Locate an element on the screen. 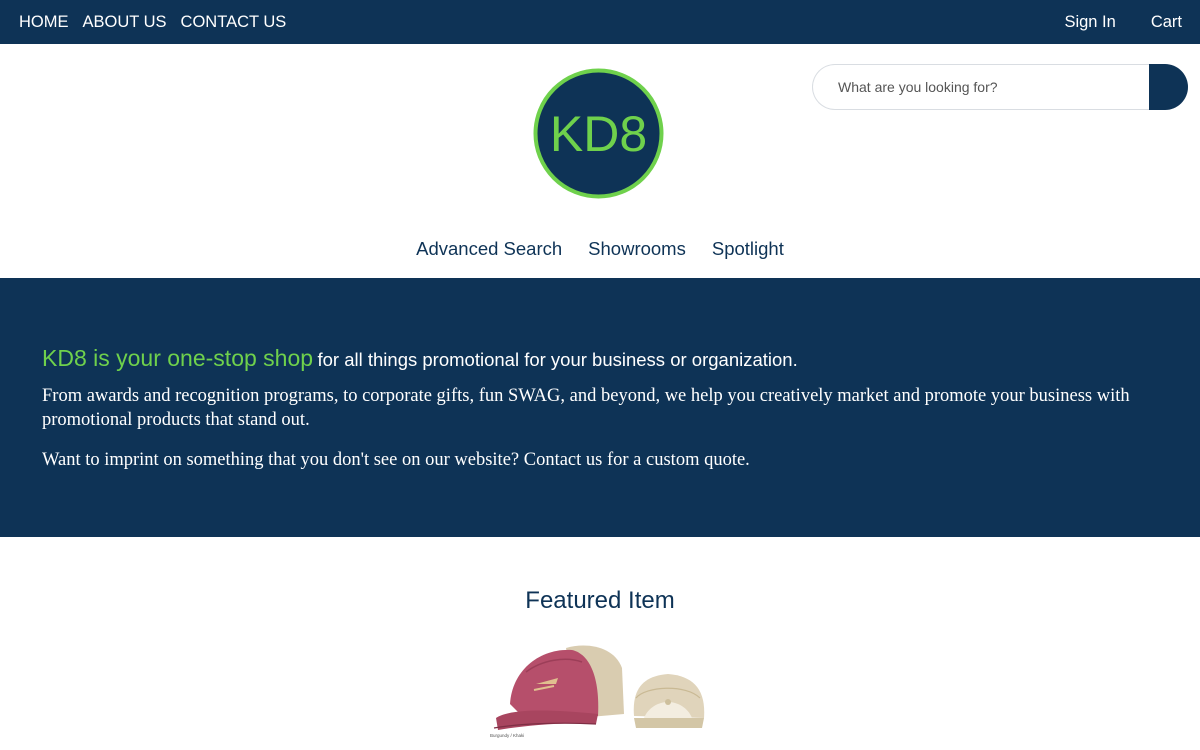 This screenshot has height=750, width=1200. top-nav-links: HOME ABOUT US CONTACT US is located at coordinates (152, 22).